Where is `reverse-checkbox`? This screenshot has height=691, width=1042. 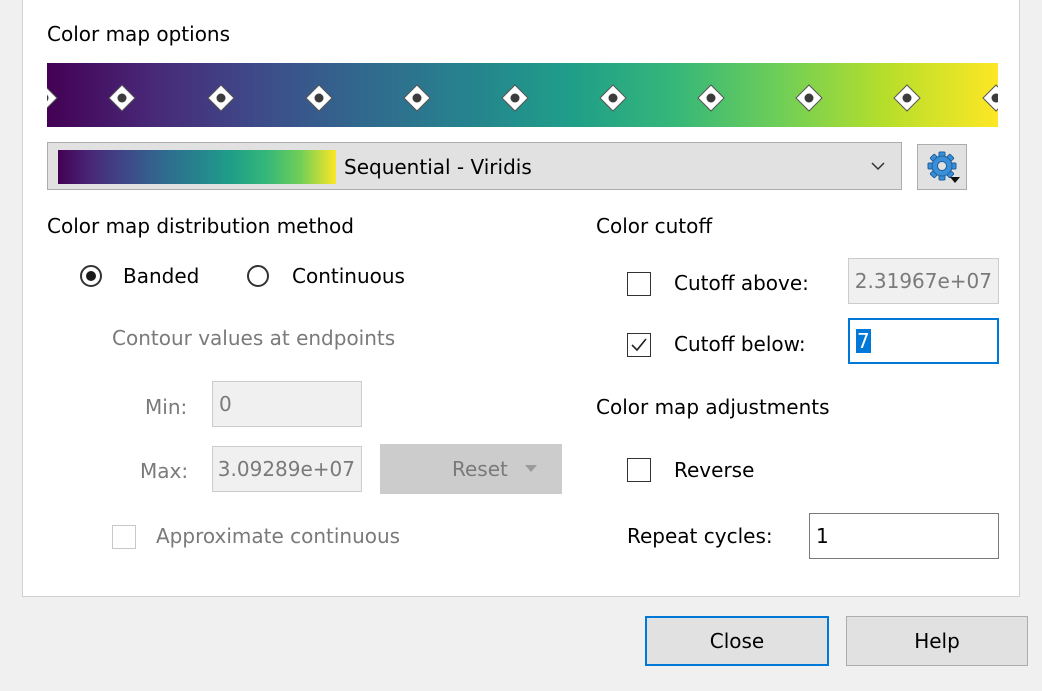
reverse-checkbox is located at coordinates (639, 470).